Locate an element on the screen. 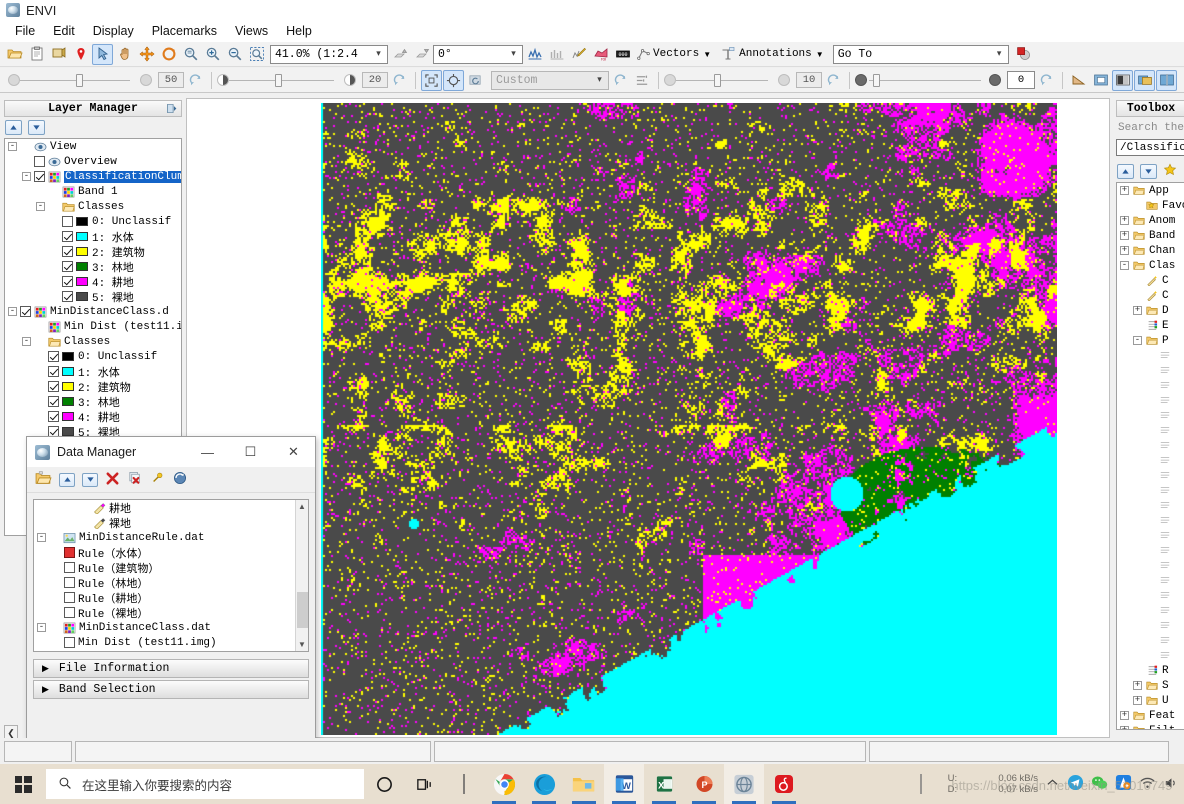 This screenshot has height=804, width=1184. rotate-icon is located at coordinates (168, 54).